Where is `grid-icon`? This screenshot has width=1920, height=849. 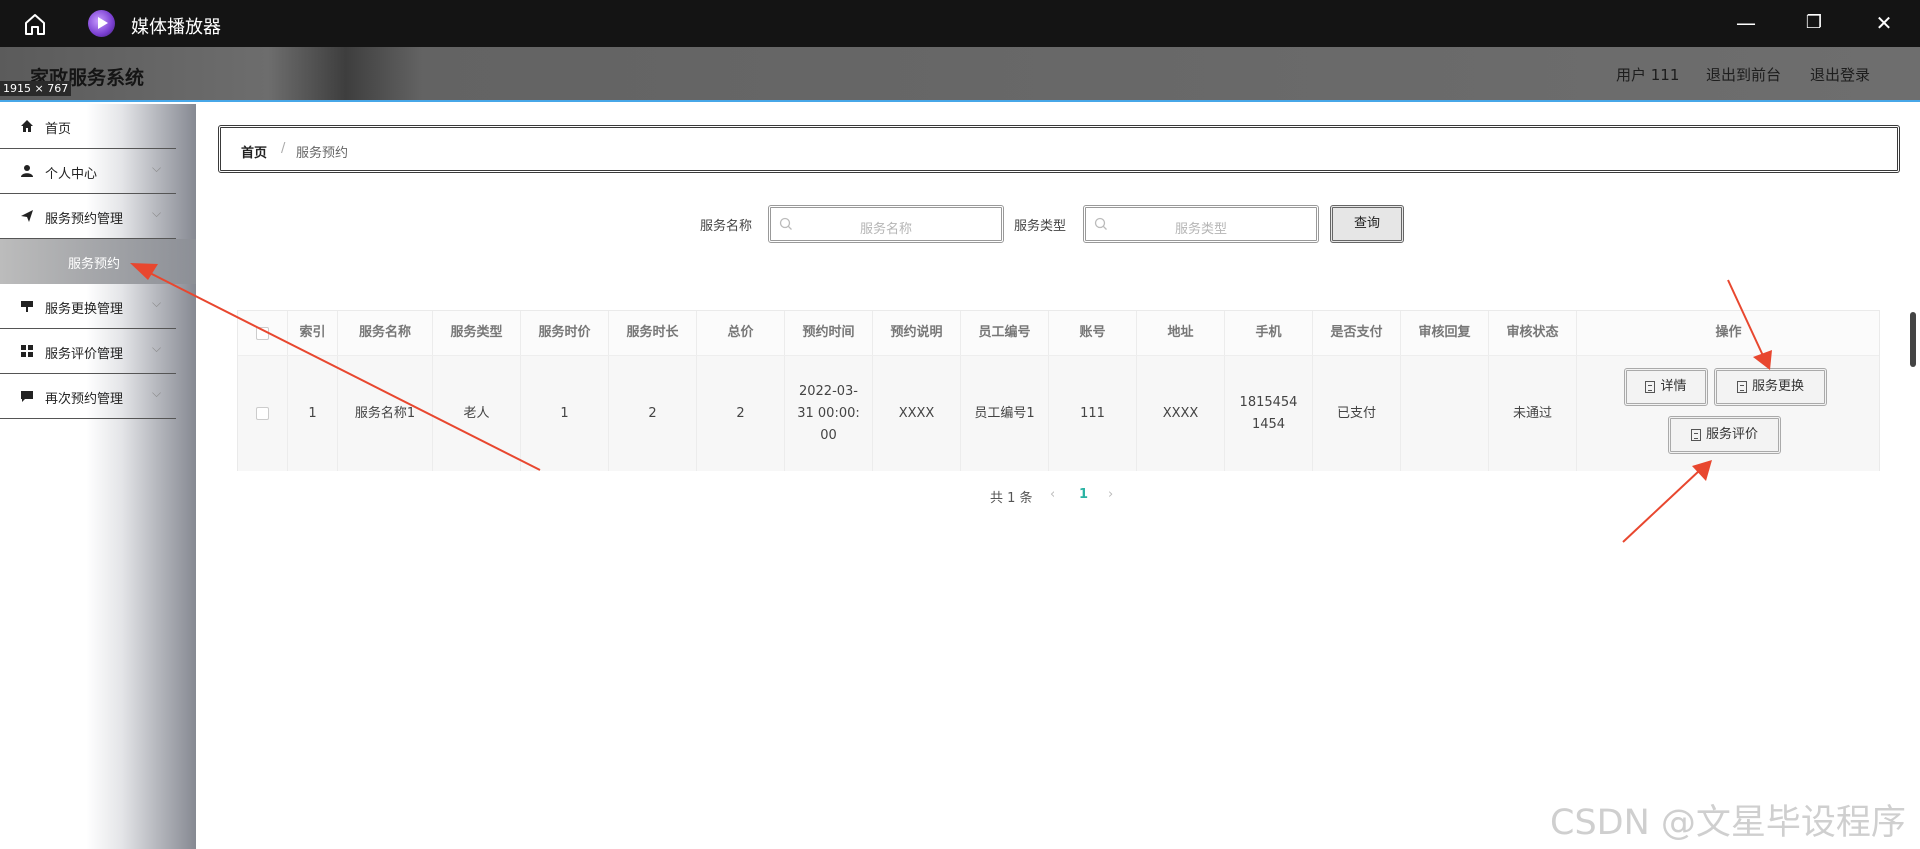
grid-icon is located at coordinates (27, 351).